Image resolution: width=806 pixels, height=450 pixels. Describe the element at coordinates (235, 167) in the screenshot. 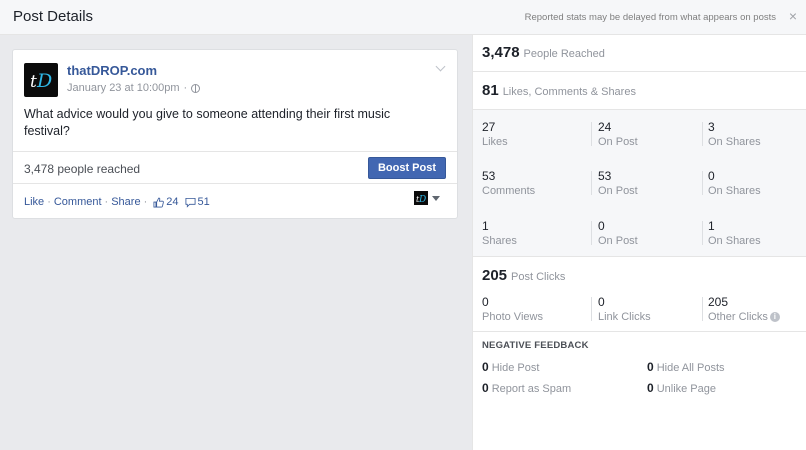

I see `reach-row: 3,478 people reached Boost Post` at that location.